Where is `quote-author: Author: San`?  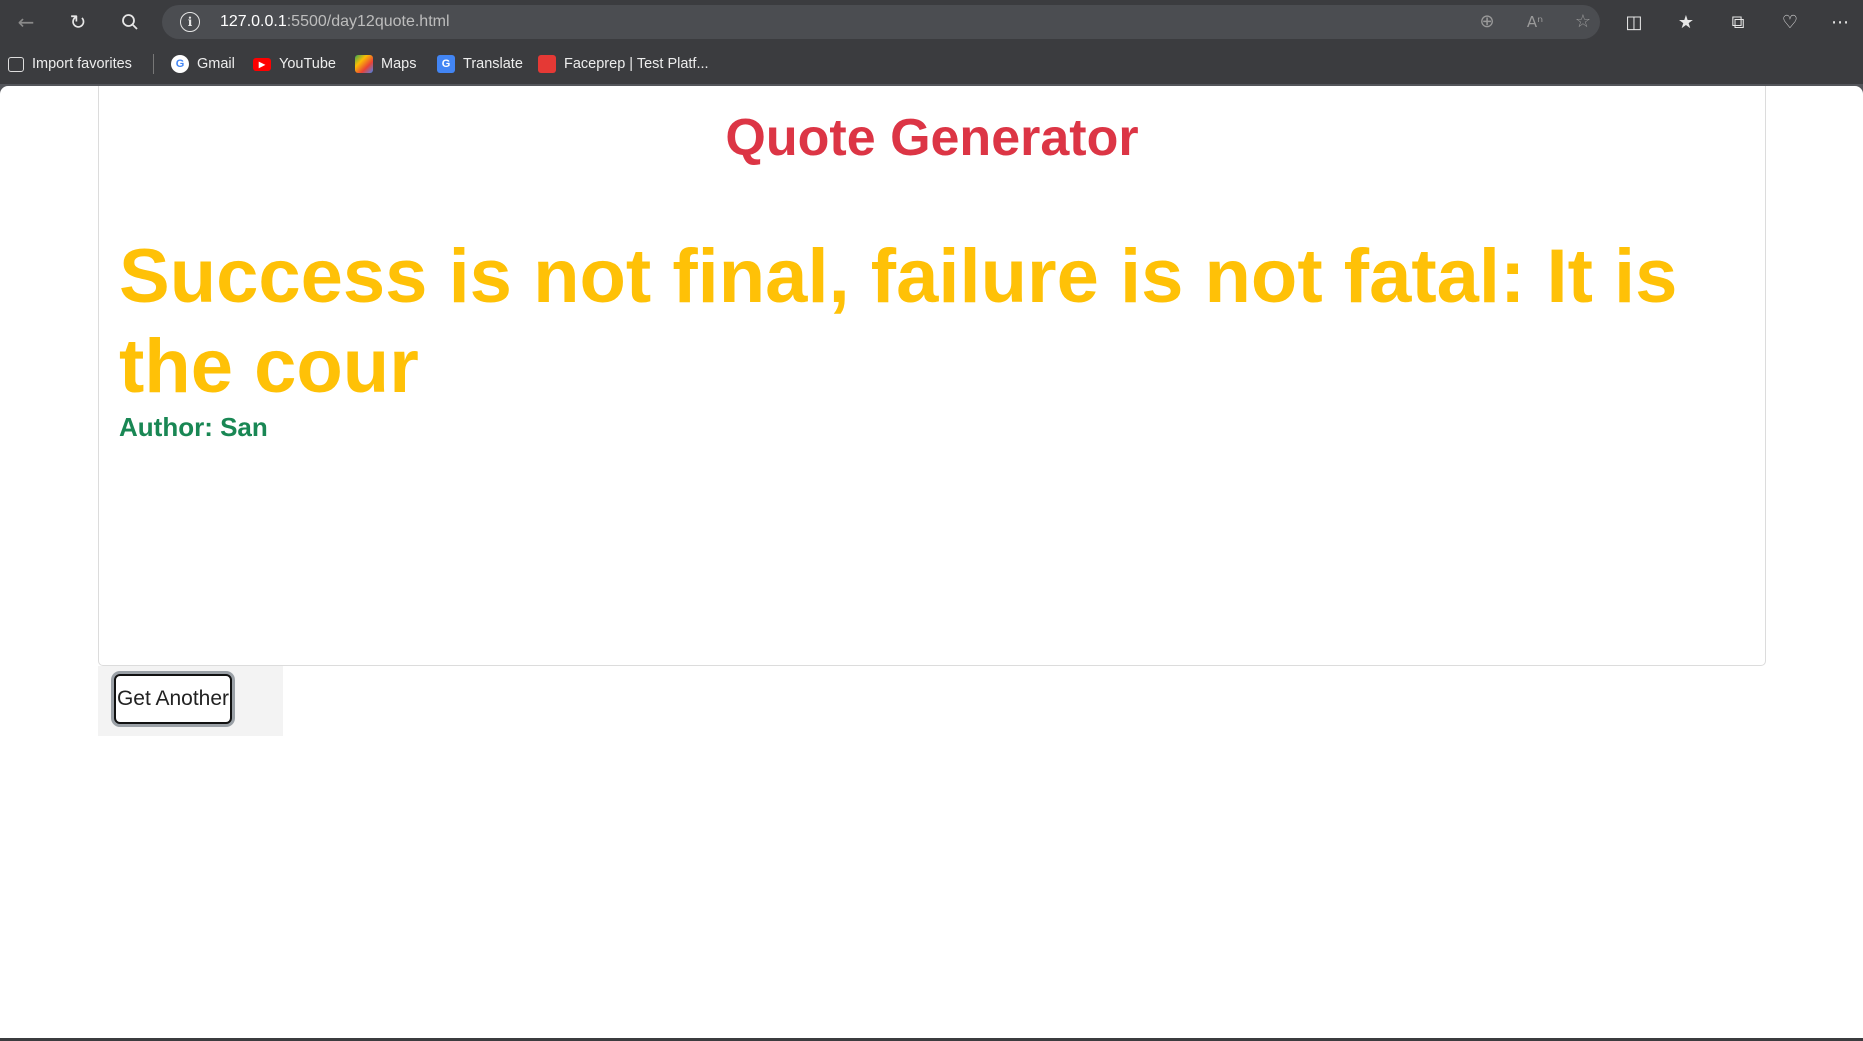 quote-author: Author: San is located at coordinates (193, 427).